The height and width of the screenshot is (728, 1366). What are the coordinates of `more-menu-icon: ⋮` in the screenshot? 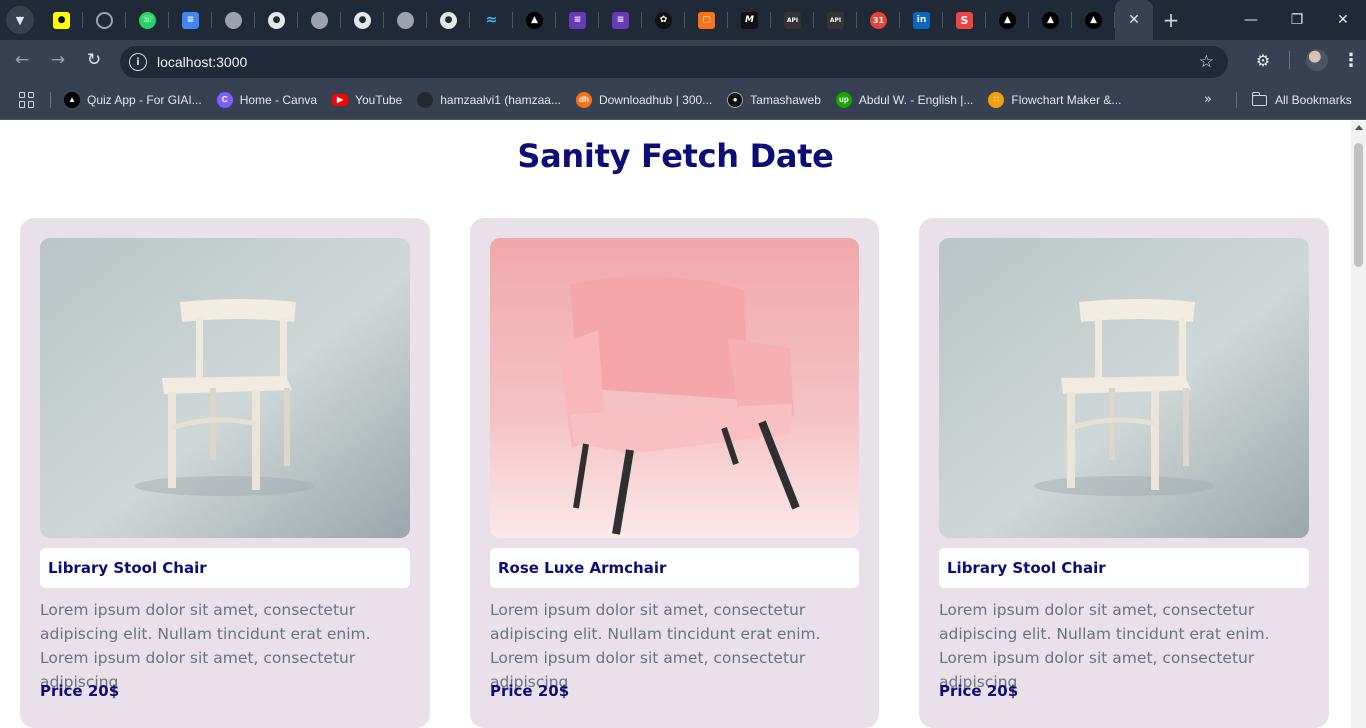 It's located at (1351, 60).